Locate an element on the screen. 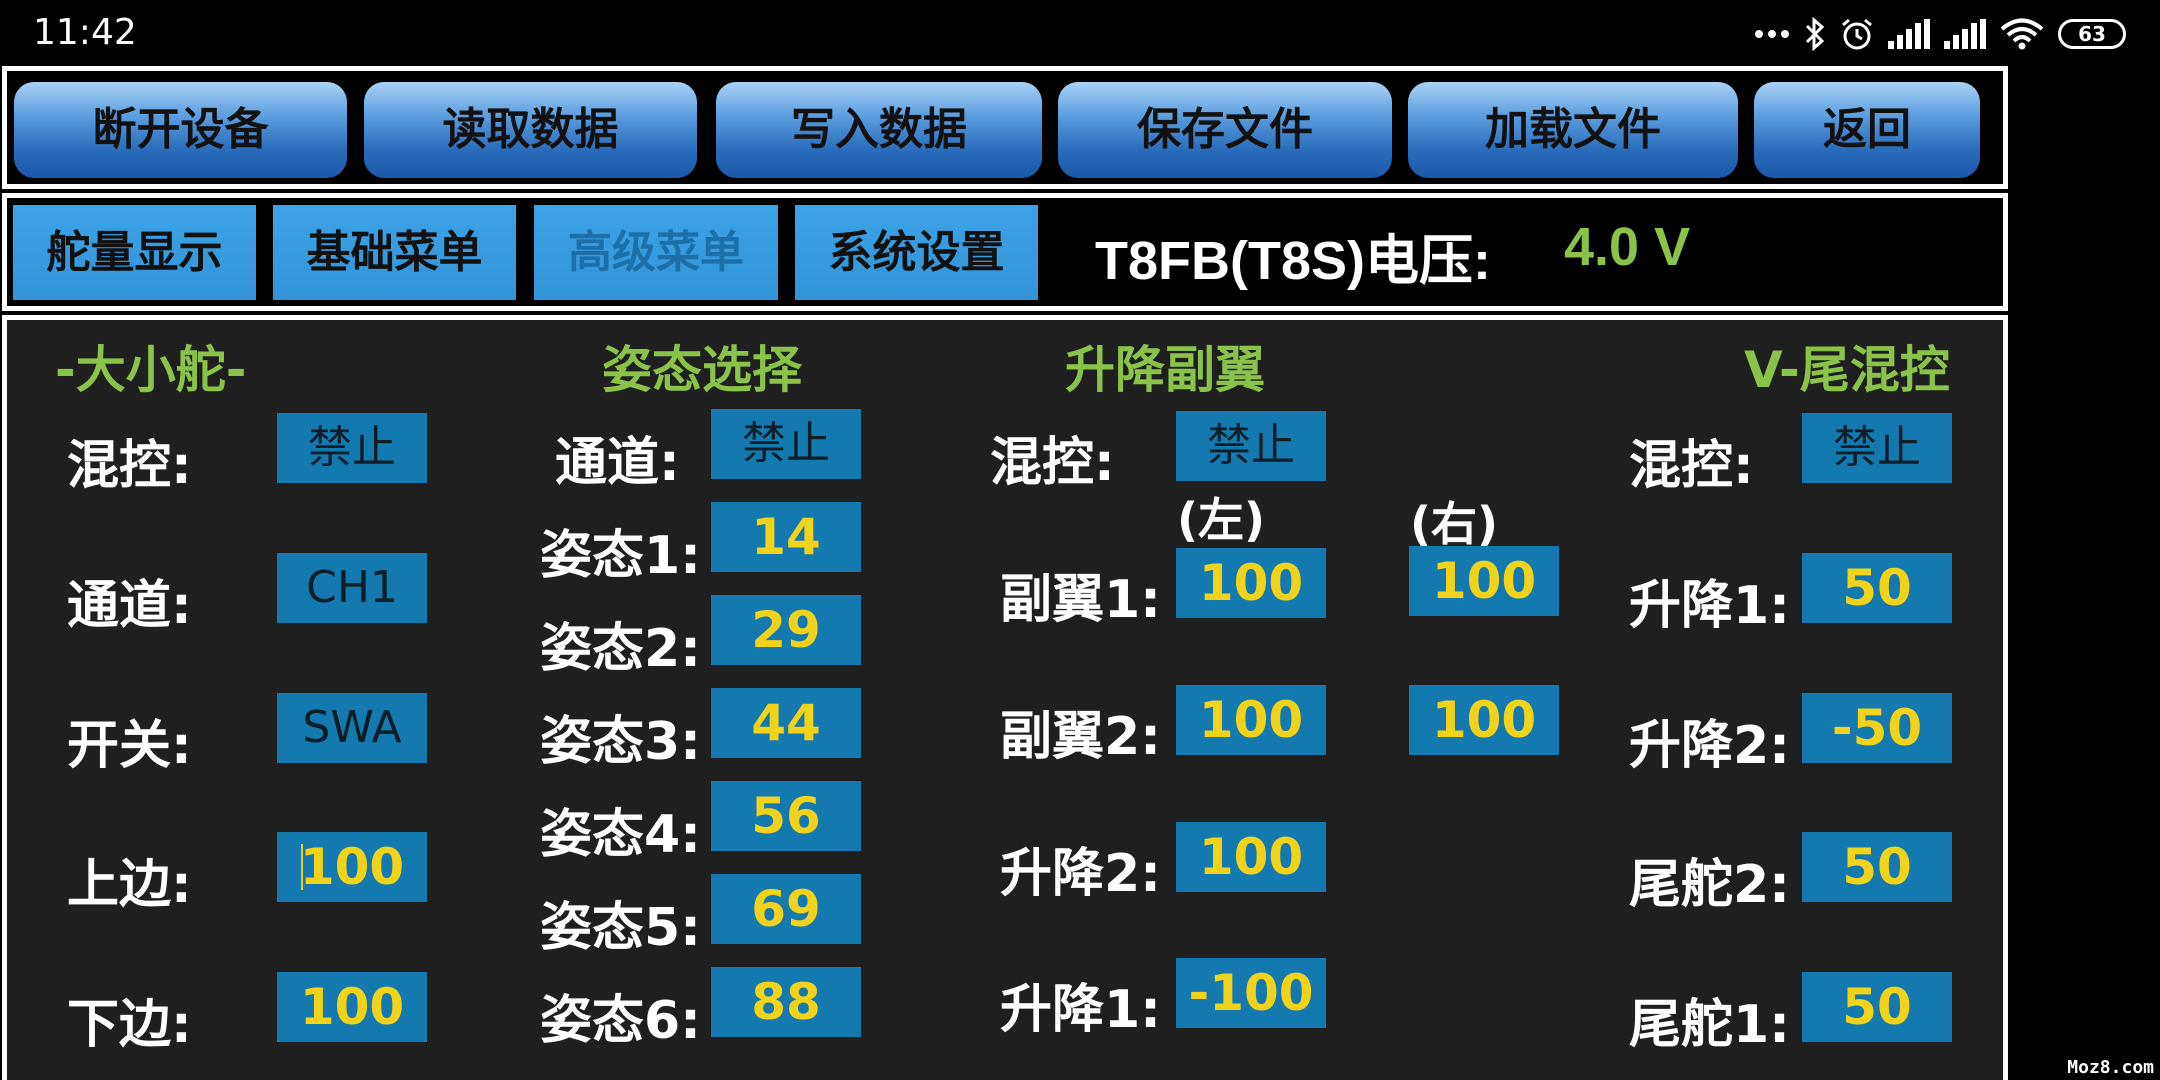 The height and width of the screenshot is (1080, 2160). menu-panel: 舵量显示 基础菜单 高级菜单 系统设置 T8FB(T8S)电压: 4.0 V is located at coordinates (1005, 252).